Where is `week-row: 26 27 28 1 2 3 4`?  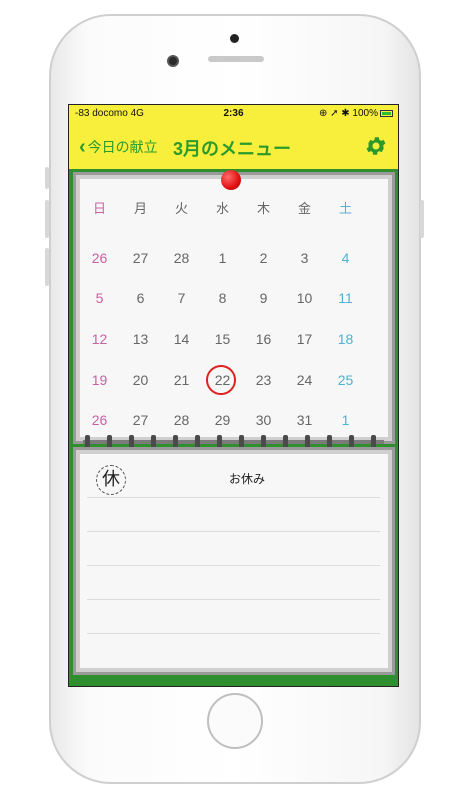
week-row: 26 27 28 1 2 3 4 is located at coordinates (234, 258).